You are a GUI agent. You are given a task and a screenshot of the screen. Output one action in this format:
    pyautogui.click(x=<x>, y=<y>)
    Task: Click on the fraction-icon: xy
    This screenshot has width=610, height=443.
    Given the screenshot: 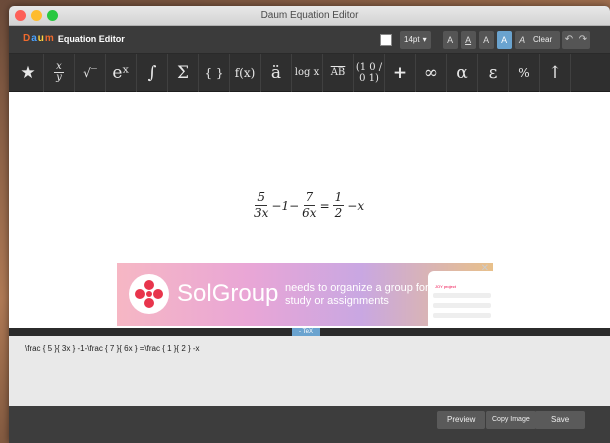 What is the action you would take?
    pyautogui.click(x=59, y=72)
    